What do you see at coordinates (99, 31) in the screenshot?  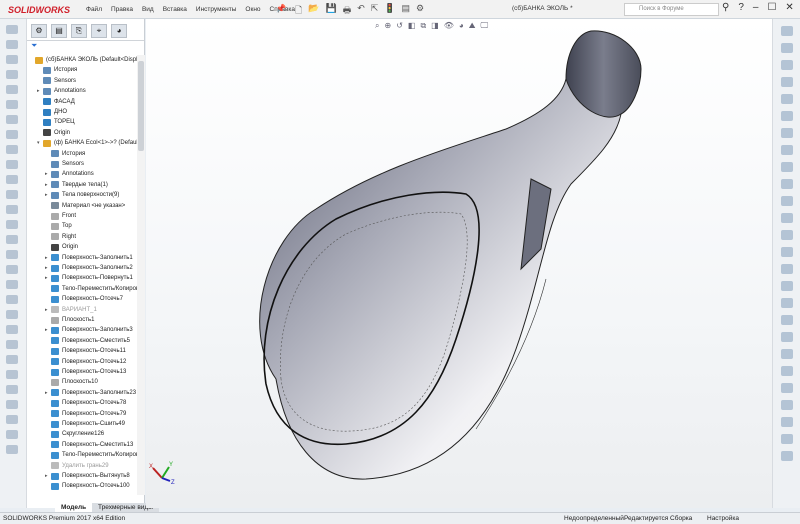 I see `dimxpert-tab-icon: ⌖` at bounding box center [99, 31].